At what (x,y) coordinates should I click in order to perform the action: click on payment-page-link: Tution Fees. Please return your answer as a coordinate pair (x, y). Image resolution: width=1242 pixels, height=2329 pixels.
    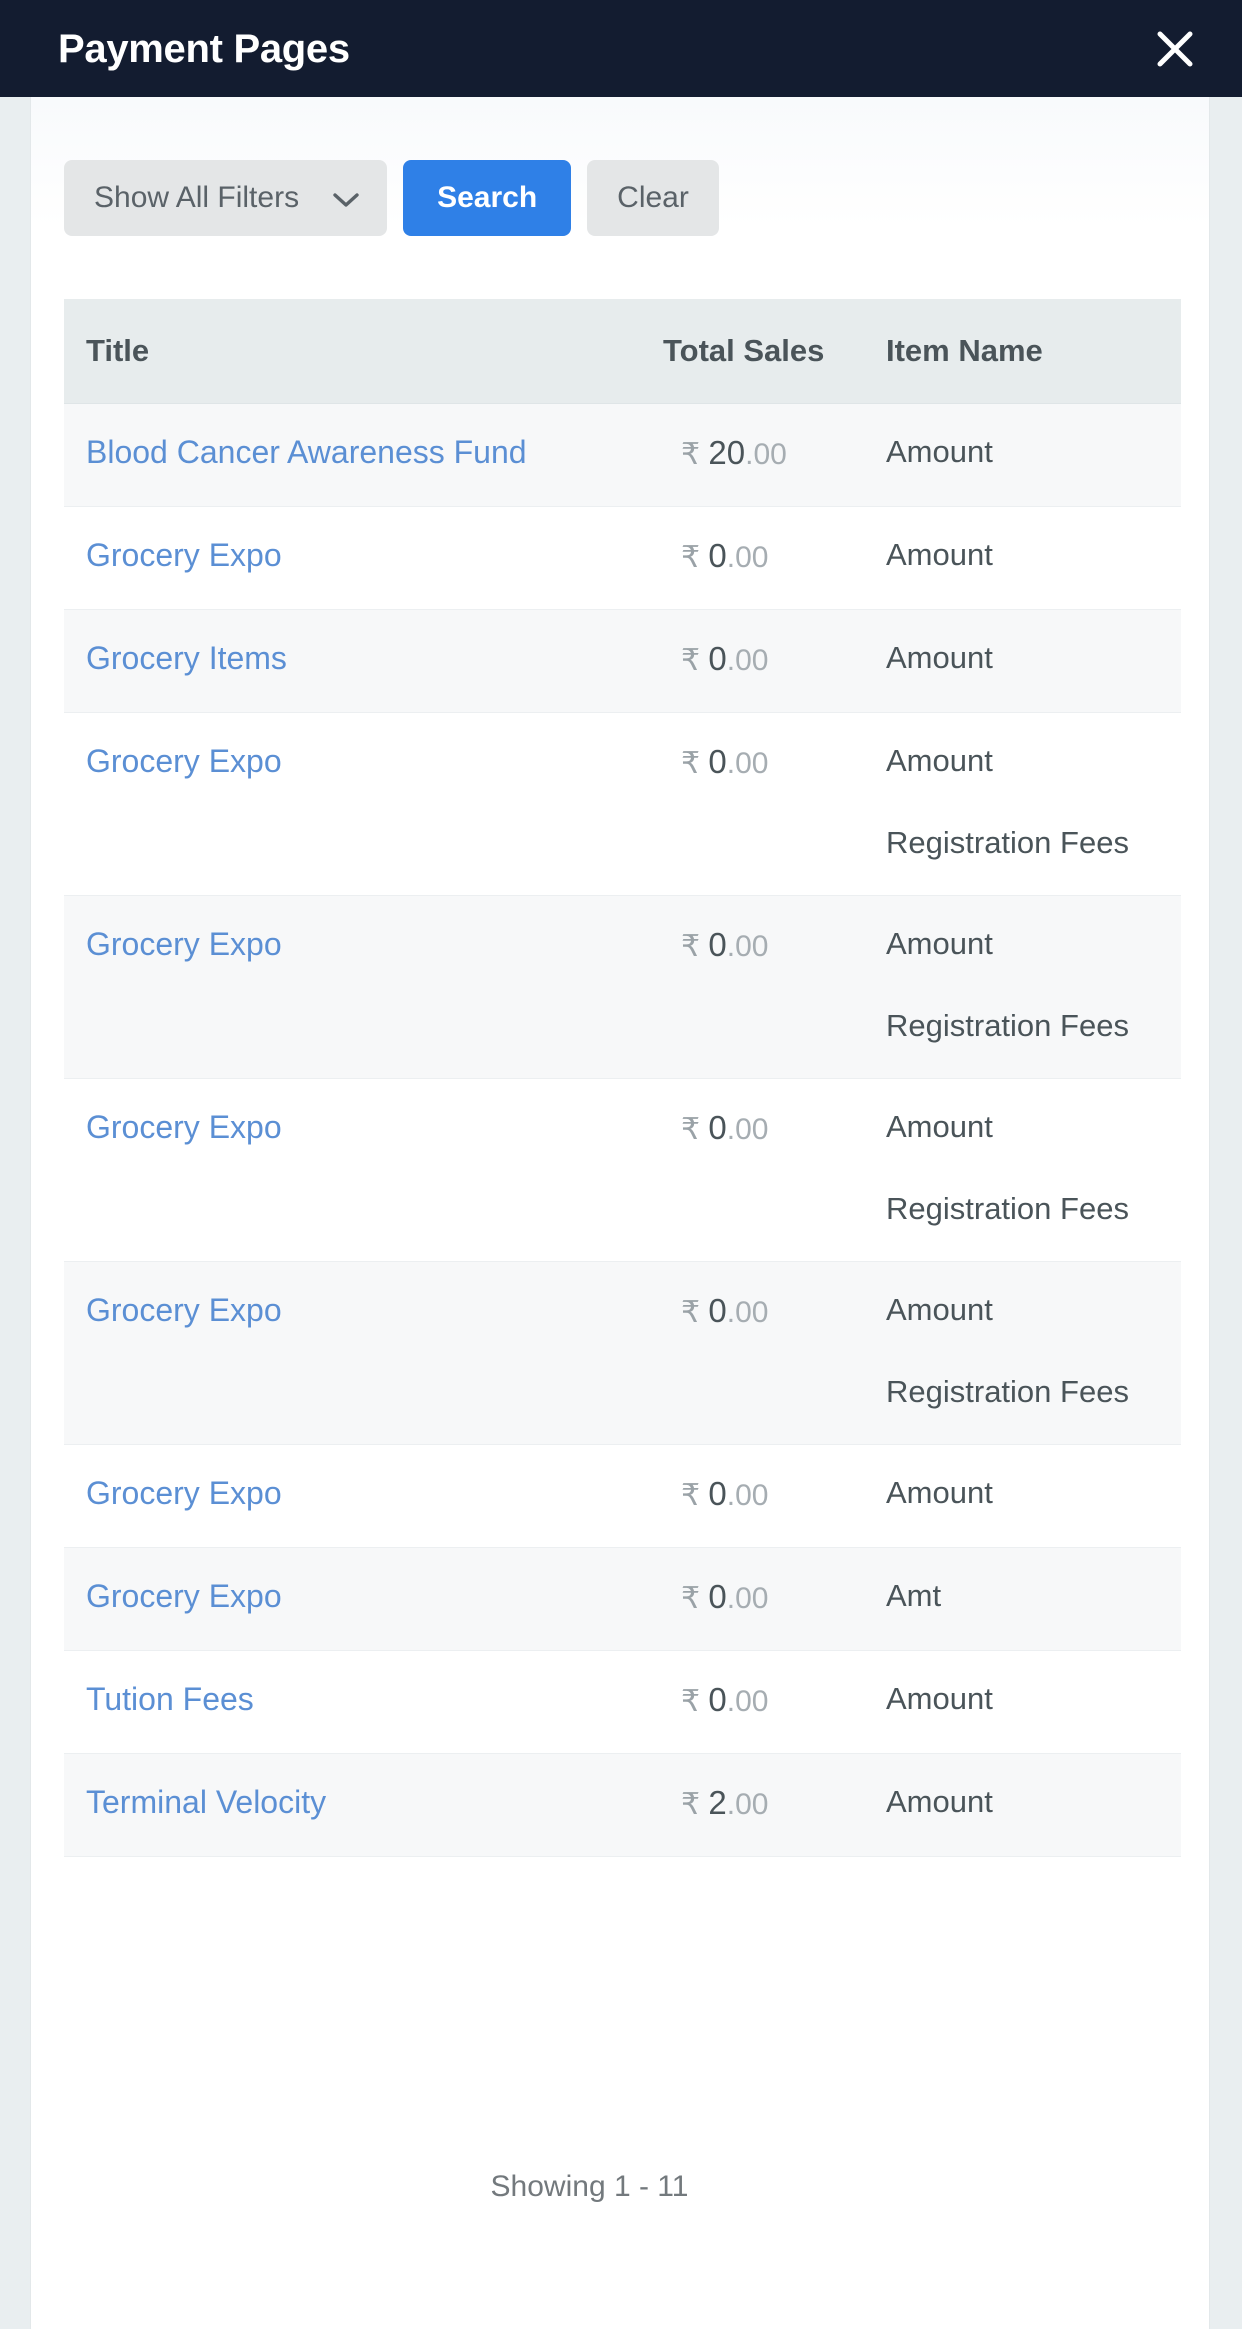
    Looking at the image, I should click on (170, 1699).